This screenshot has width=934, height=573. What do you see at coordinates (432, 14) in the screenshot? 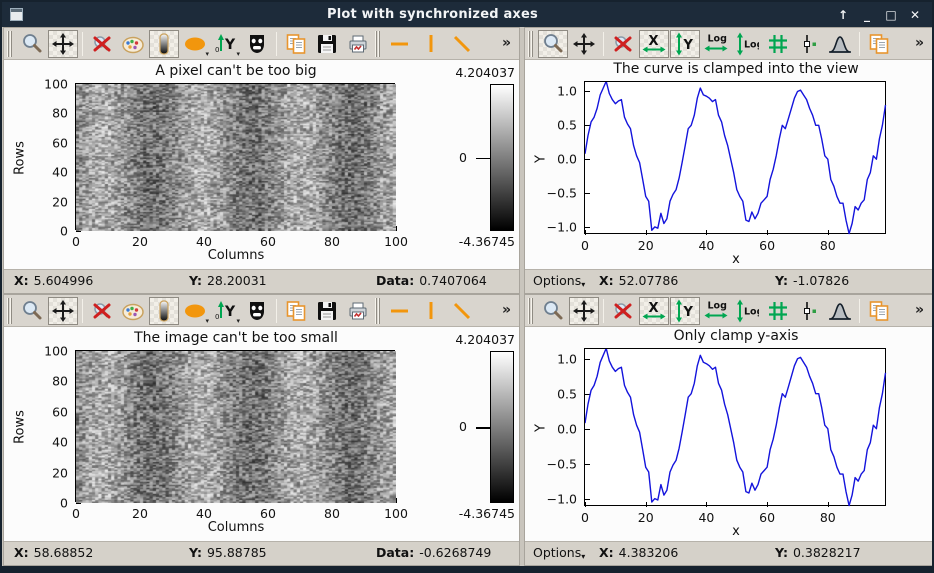
I see `window-title: Plot with synchronized axes` at bounding box center [432, 14].